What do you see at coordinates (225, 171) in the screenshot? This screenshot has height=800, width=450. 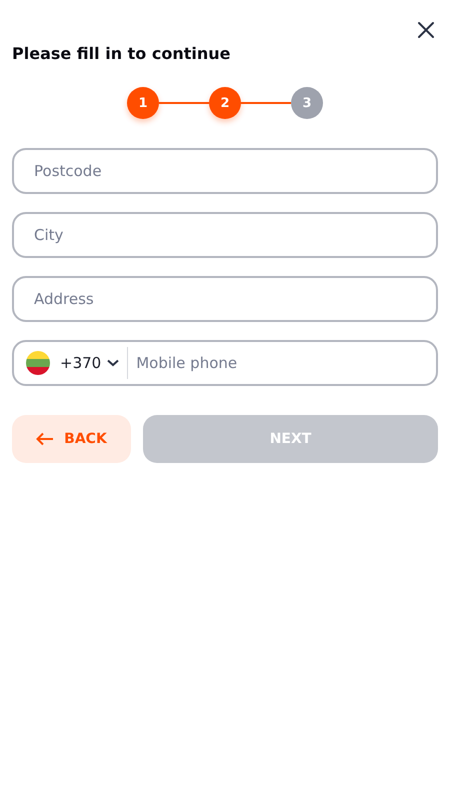 I see `text-input-field: Postcode` at bounding box center [225, 171].